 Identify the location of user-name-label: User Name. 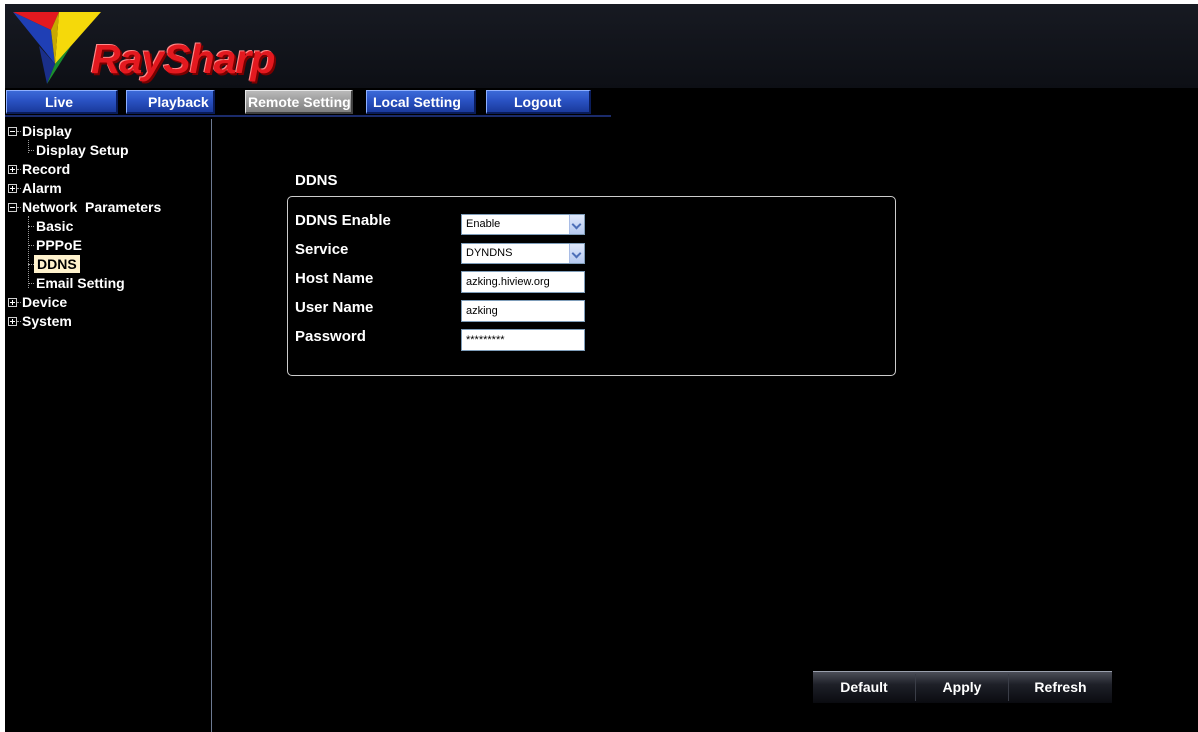
(334, 307).